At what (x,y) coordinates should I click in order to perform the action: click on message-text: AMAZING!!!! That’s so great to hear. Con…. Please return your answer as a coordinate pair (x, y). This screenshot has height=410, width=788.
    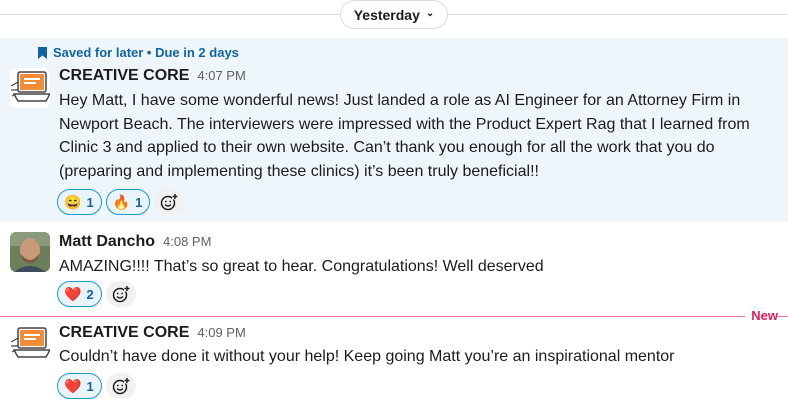
    Looking at the image, I should click on (301, 266).